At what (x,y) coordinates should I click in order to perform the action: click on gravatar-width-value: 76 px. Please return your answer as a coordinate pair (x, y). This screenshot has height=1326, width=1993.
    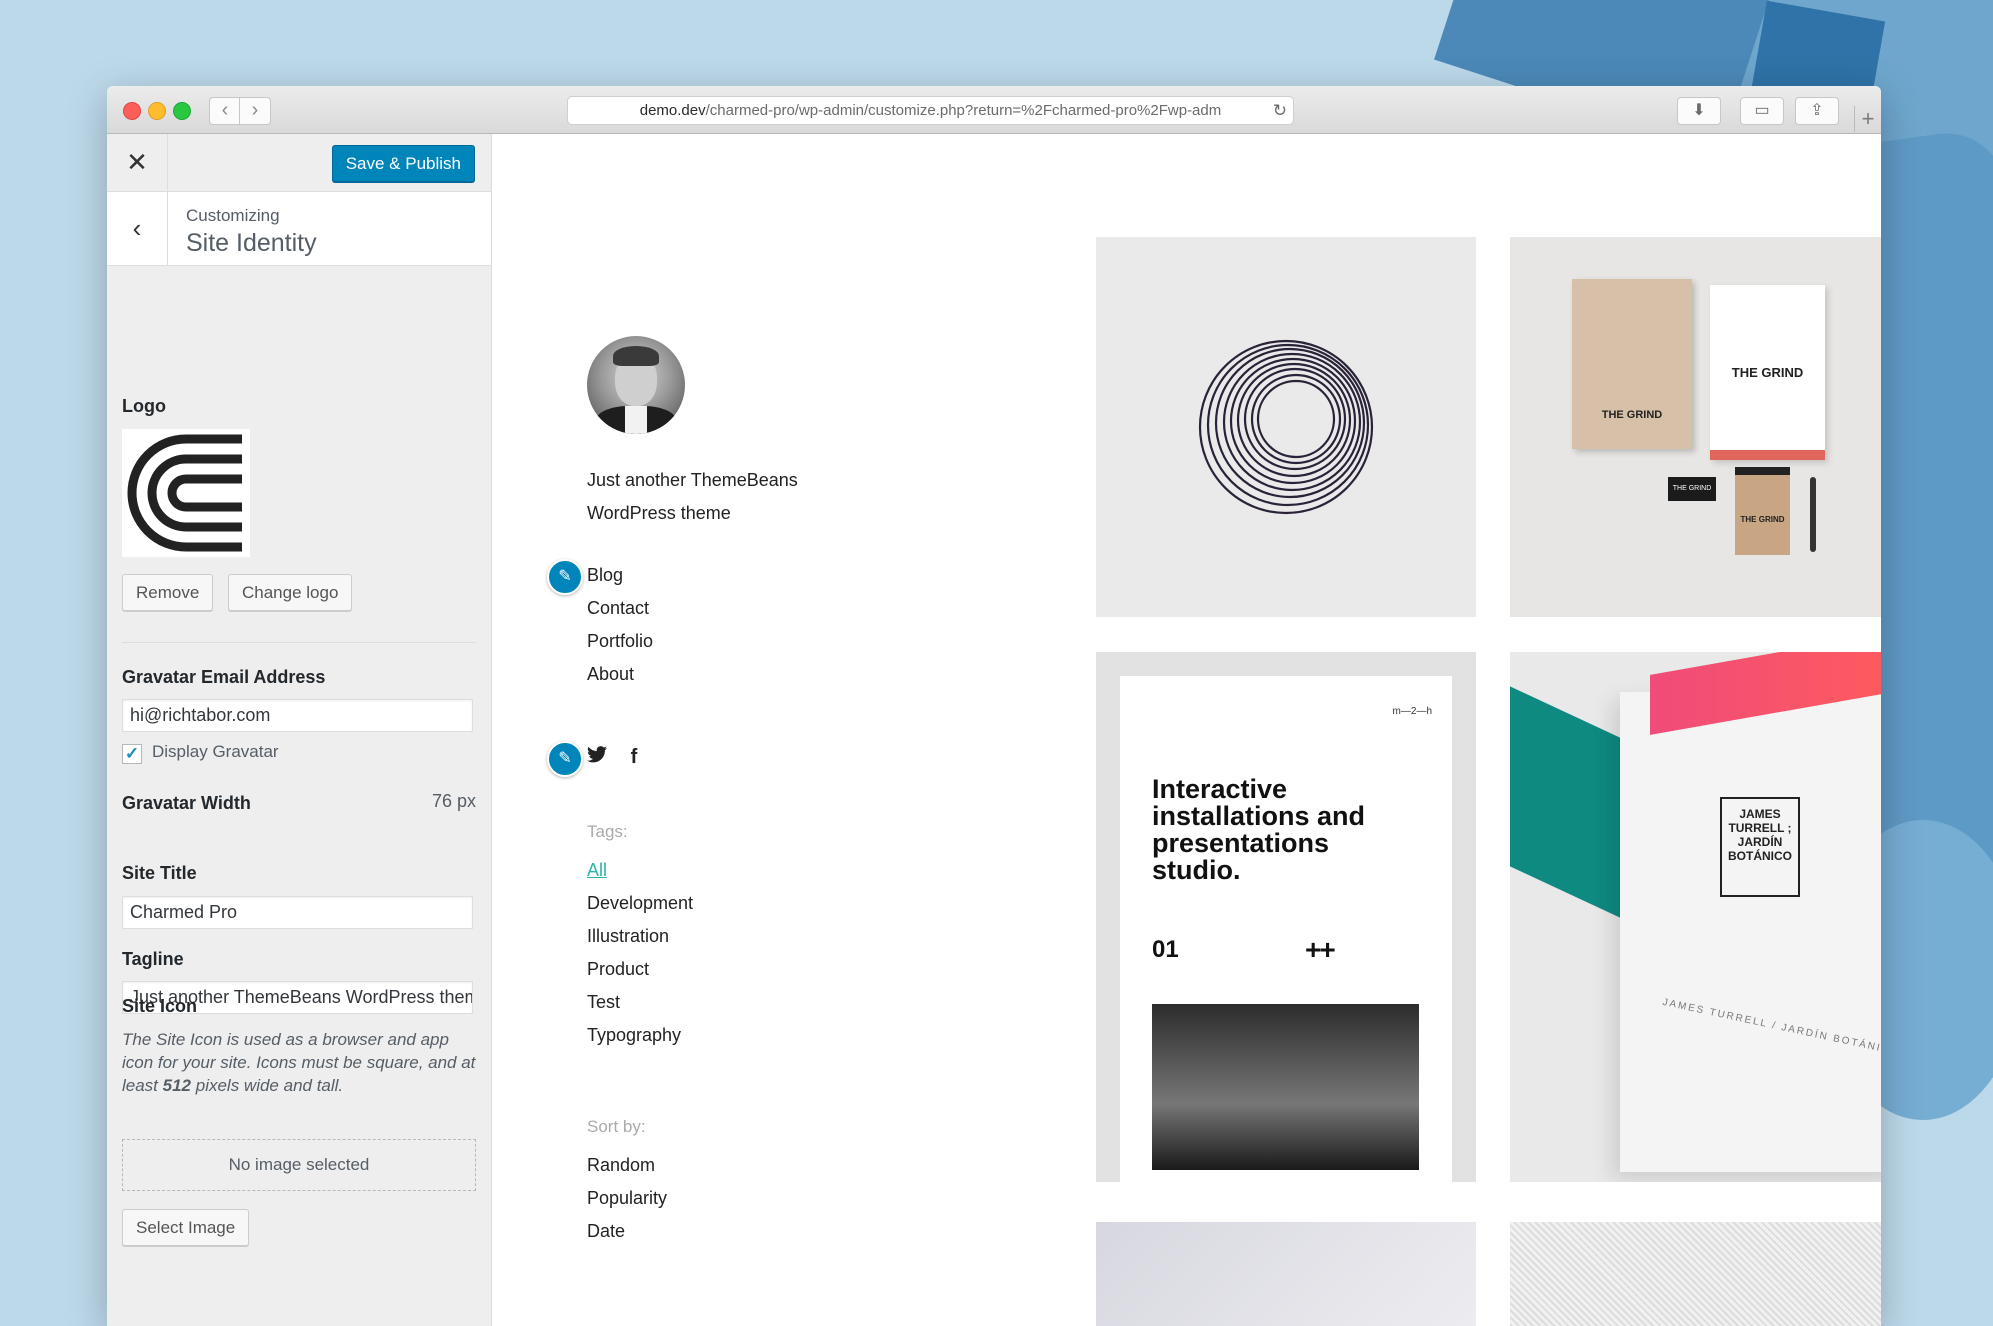
    Looking at the image, I should click on (453, 801).